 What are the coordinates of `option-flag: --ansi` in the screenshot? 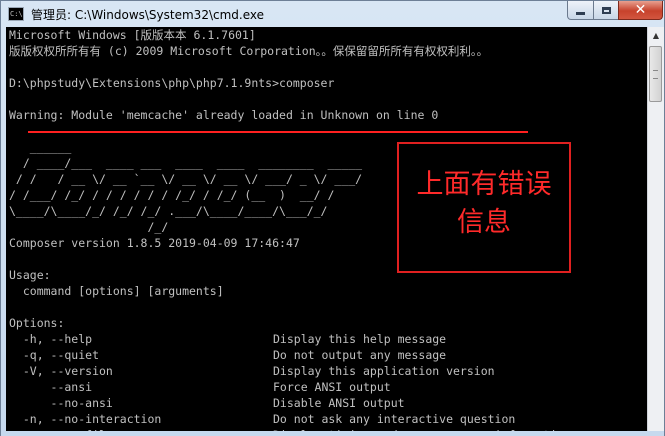 It's located at (51, 387).